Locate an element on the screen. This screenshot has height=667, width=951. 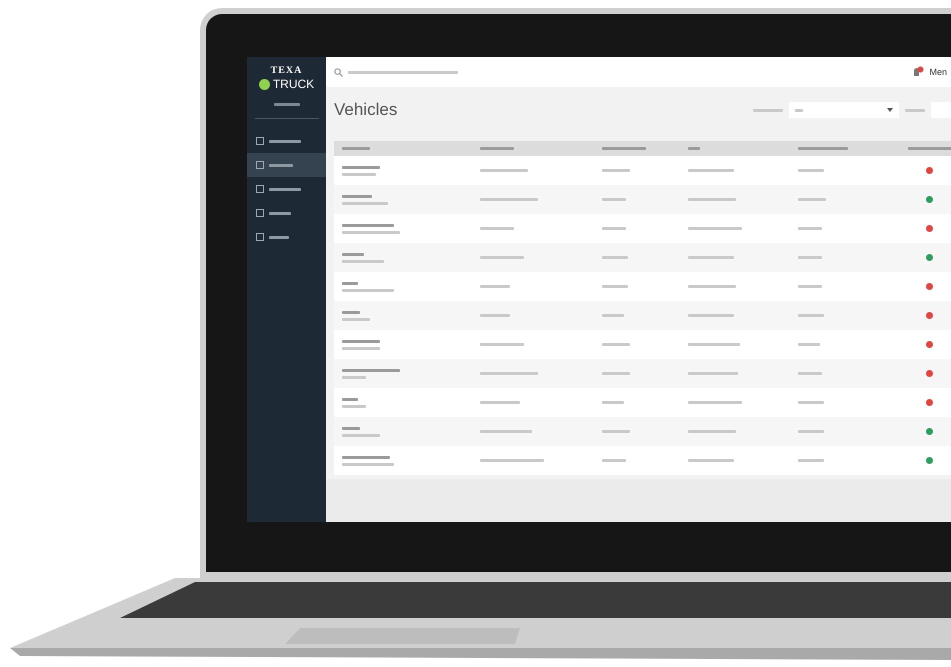
page-title: Vehicles is located at coordinates (366, 110).